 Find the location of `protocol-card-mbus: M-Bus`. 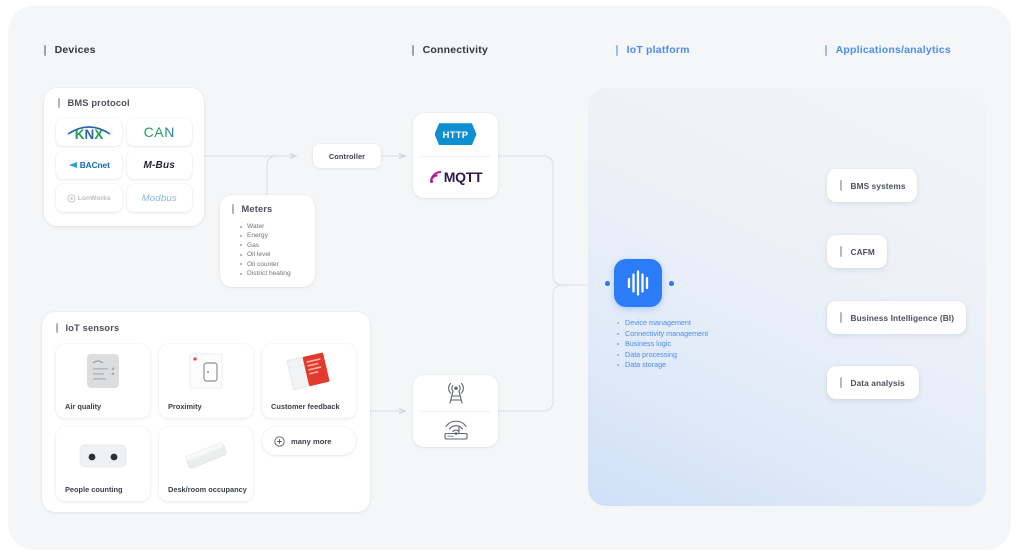

protocol-card-mbus: M-Bus is located at coordinates (159, 165).